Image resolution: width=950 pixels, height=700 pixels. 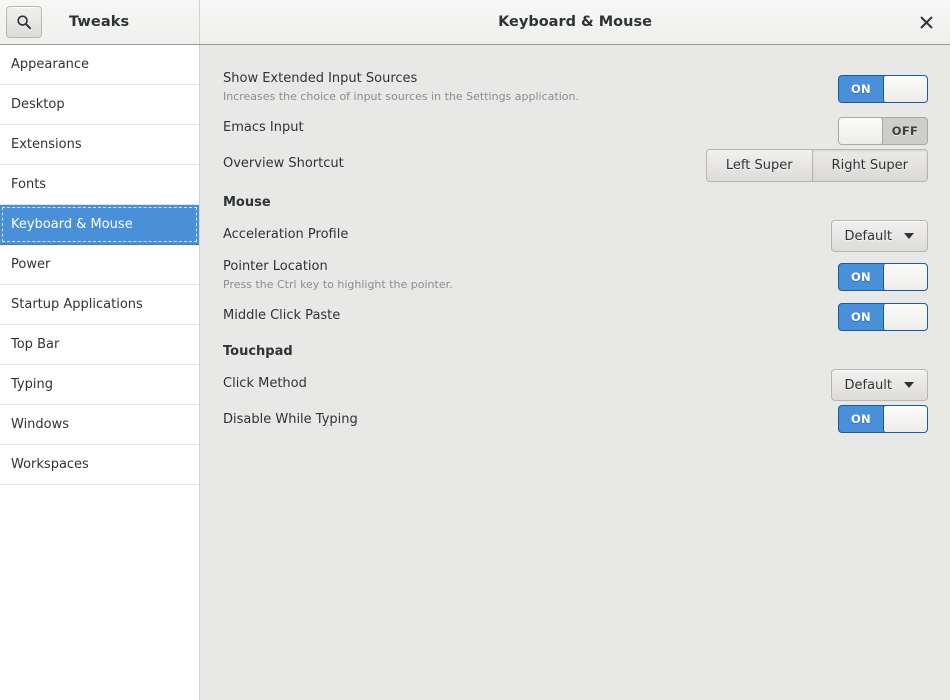 What do you see at coordinates (247, 202) in the screenshot?
I see `section-heading: Mouse` at bounding box center [247, 202].